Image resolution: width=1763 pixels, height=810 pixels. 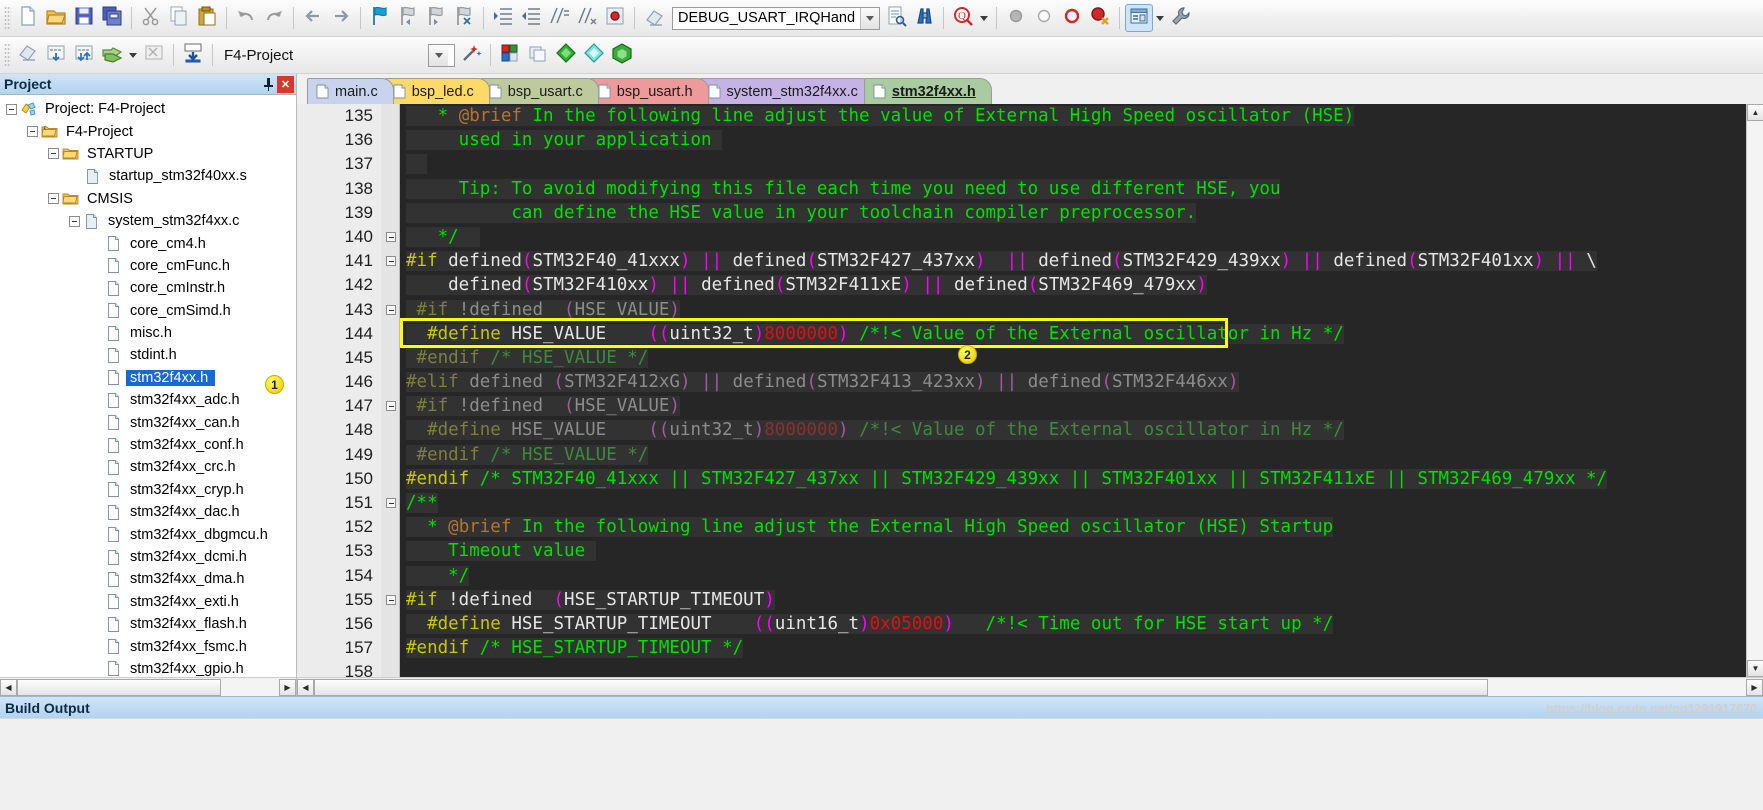 What do you see at coordinates (1021, 455) in the screenshot?
I see `code-line: 149 #endif /* HSE_VALUE */` at bounding box center [1021, 455].